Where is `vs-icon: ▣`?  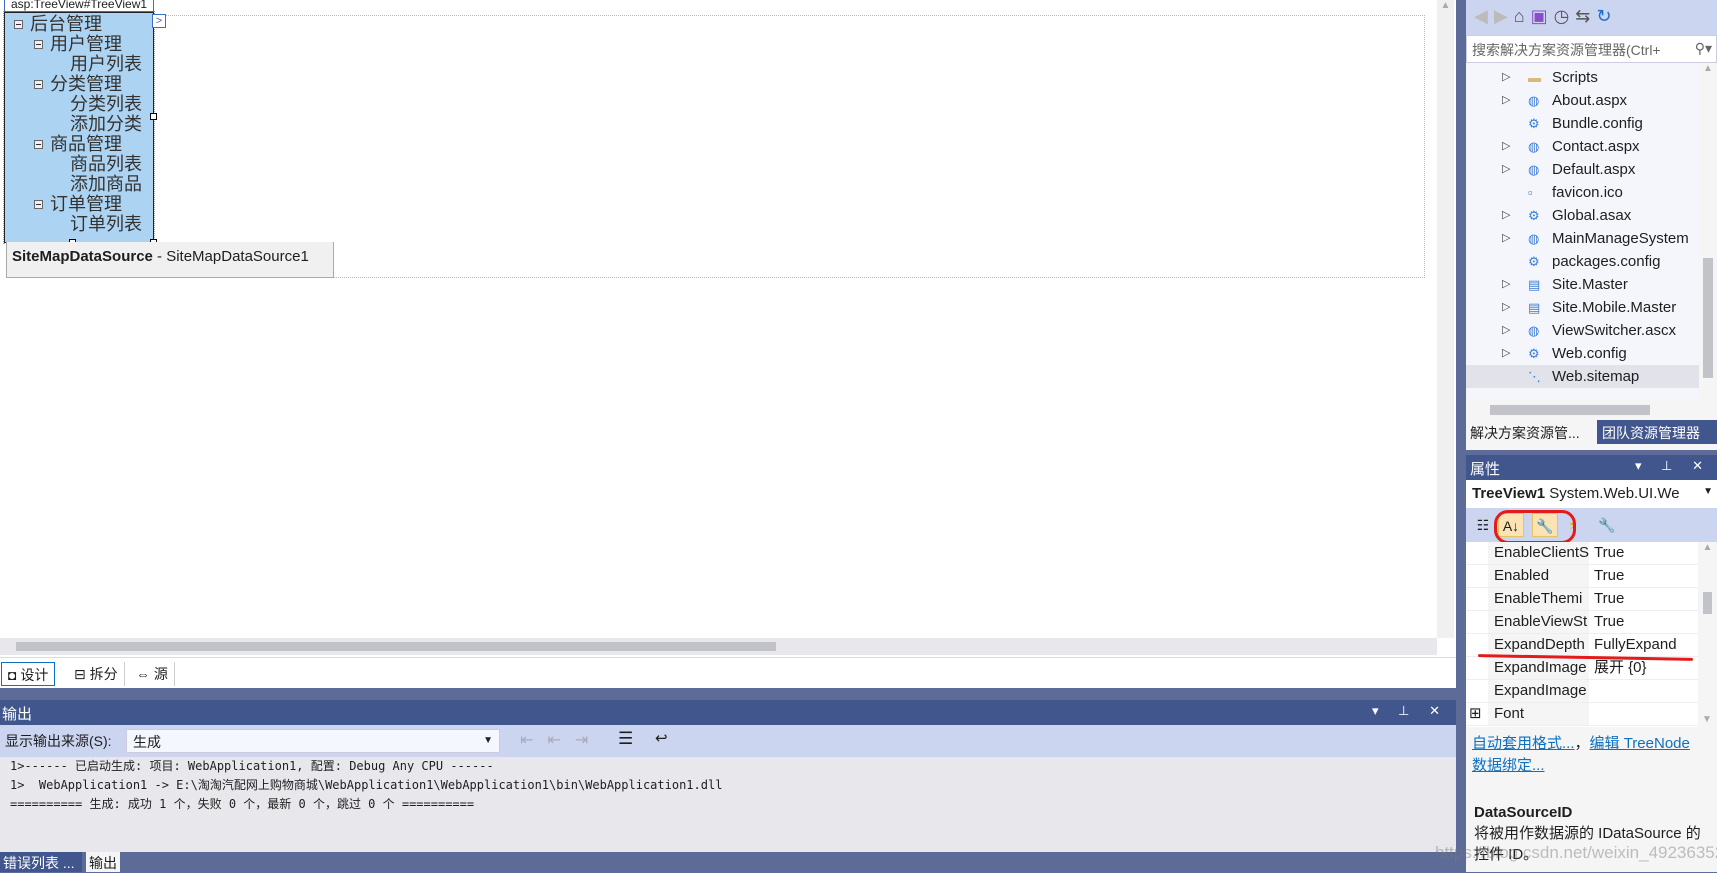 vs-icon: ▣ is located at coordinates (1542, 16).